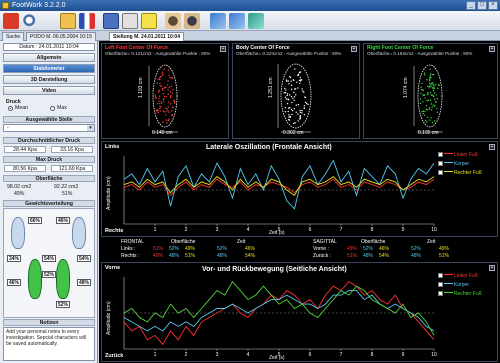 This screenshot has width=500, height=363. Describe the element at coordinates (72, 149) in the screenshot. I see `durchschnittlicher-druck-right: 33.16 Kpa` at that location.